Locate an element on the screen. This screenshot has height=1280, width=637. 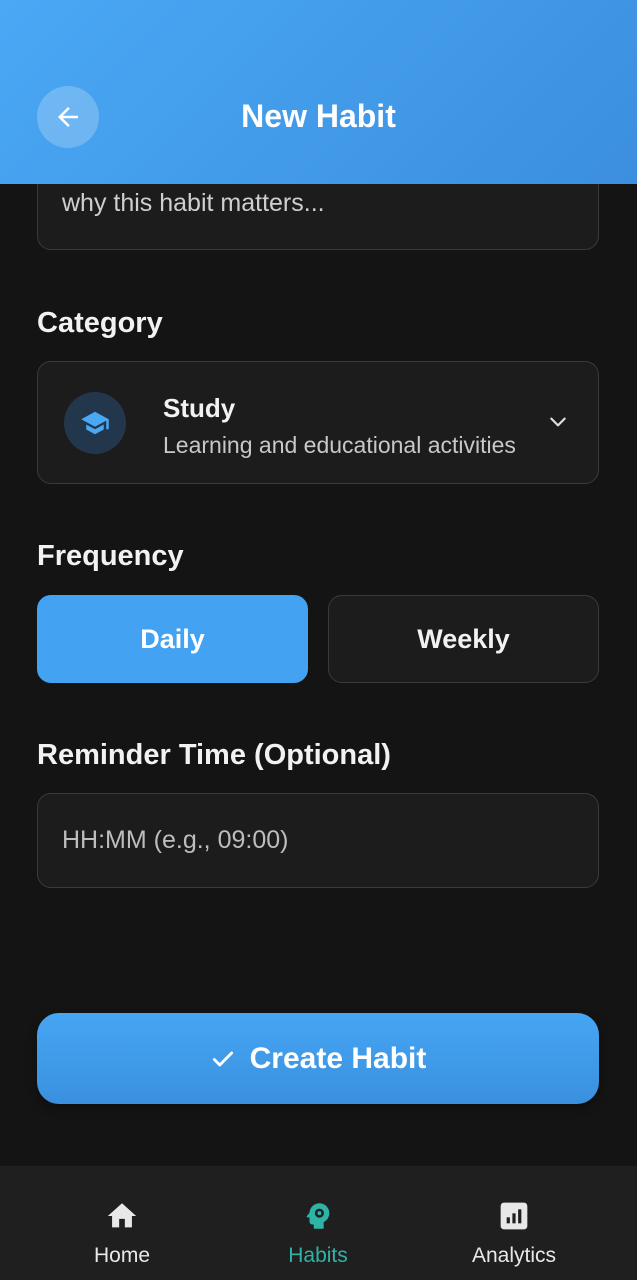
category-icon-badge is located at coordinates (95, 423).